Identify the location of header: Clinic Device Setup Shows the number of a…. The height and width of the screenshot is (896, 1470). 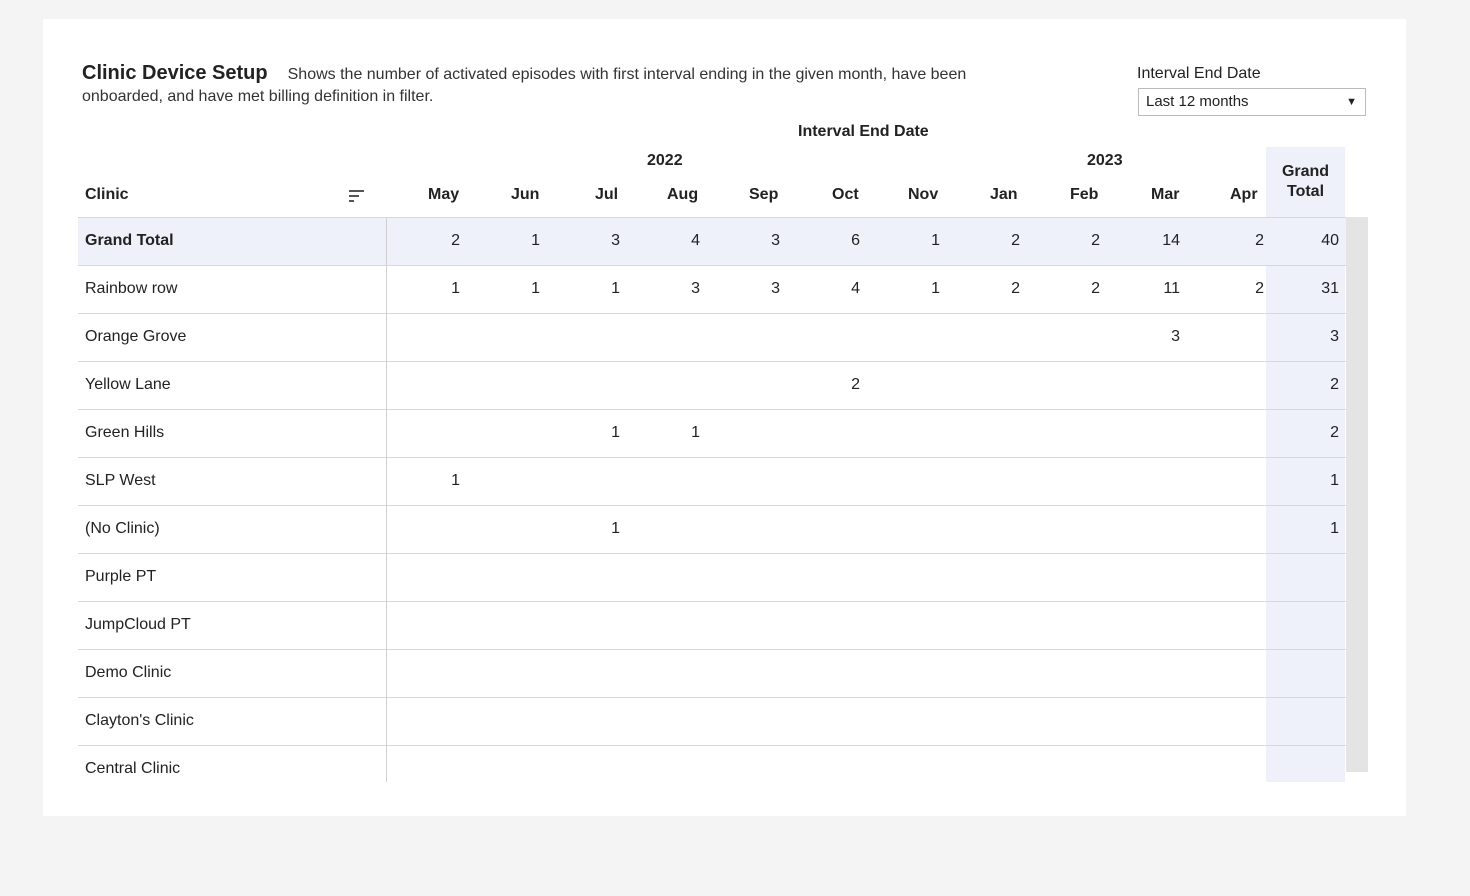
(532, 85).